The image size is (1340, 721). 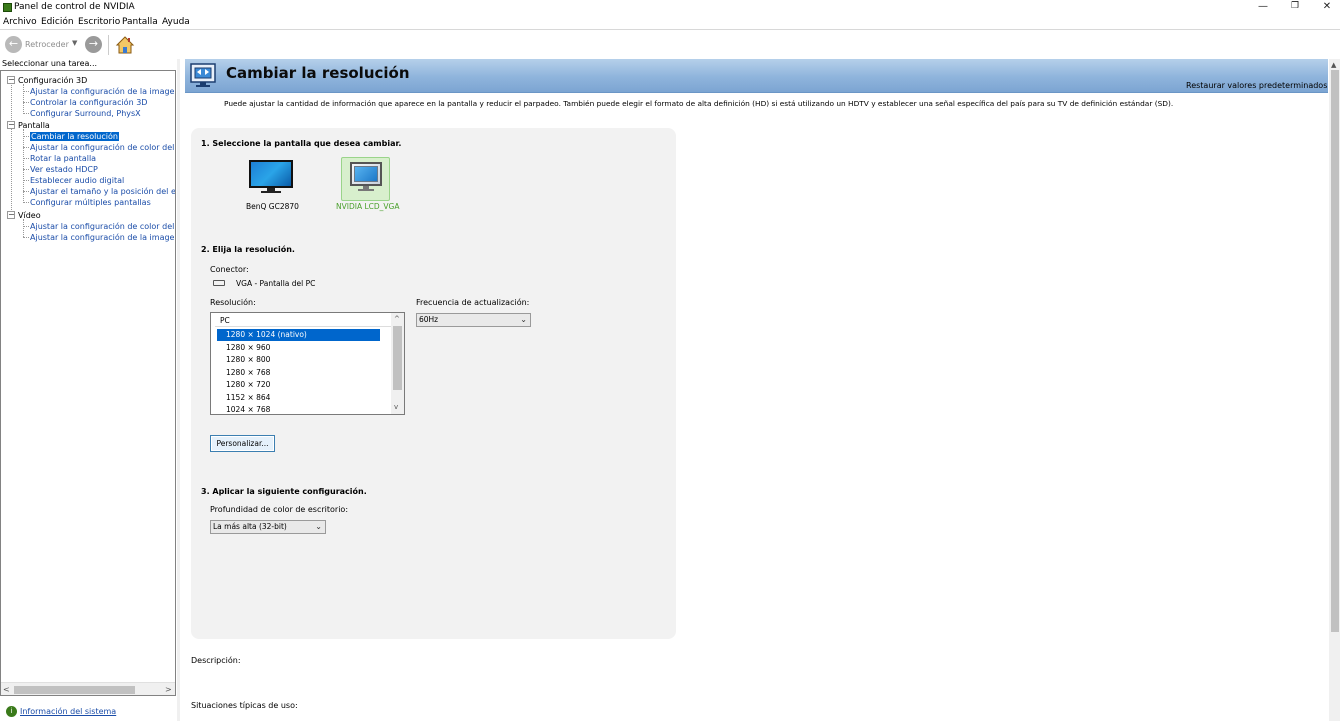 What do you see at coordinates (178, 390) in the screenshot?
I see `panel-splitter` at bounding box center [178, 390].